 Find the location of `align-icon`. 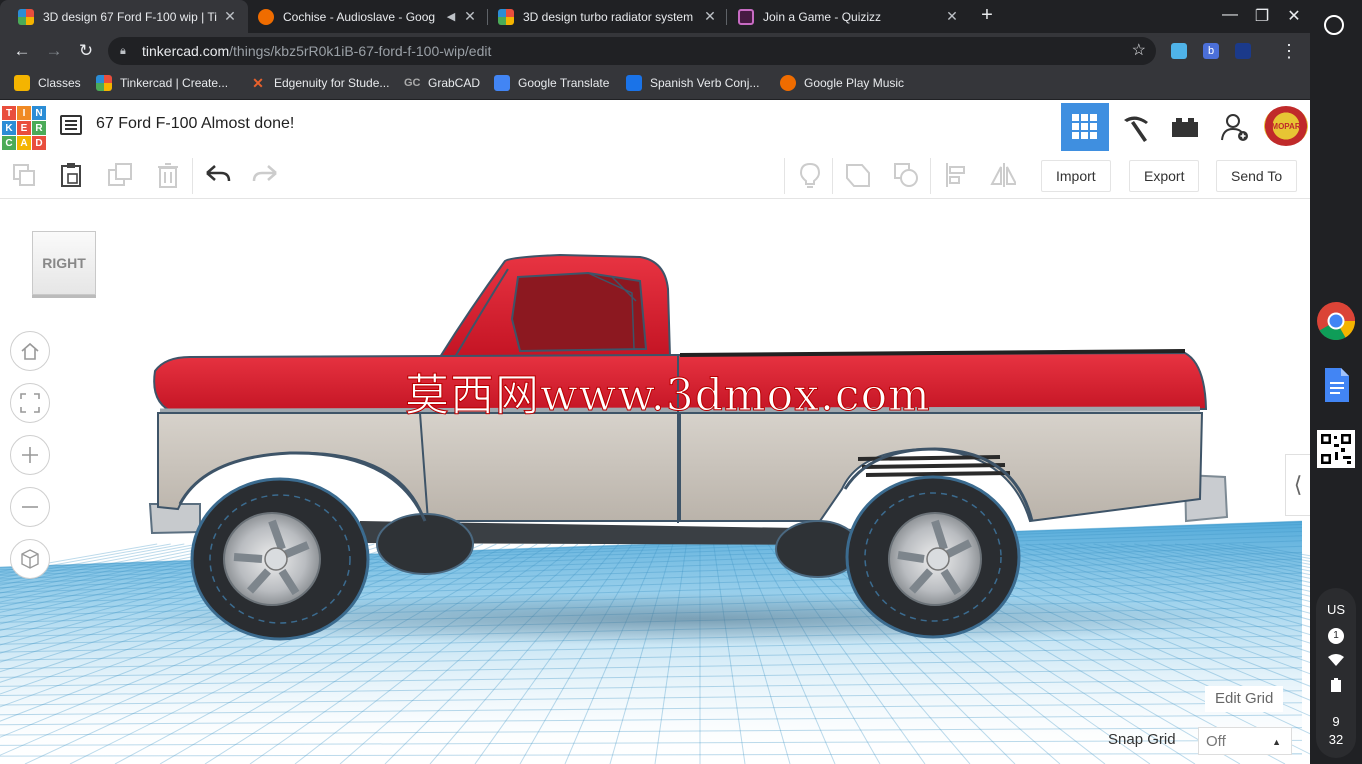

align-icon is located at coordinates (955, 175).